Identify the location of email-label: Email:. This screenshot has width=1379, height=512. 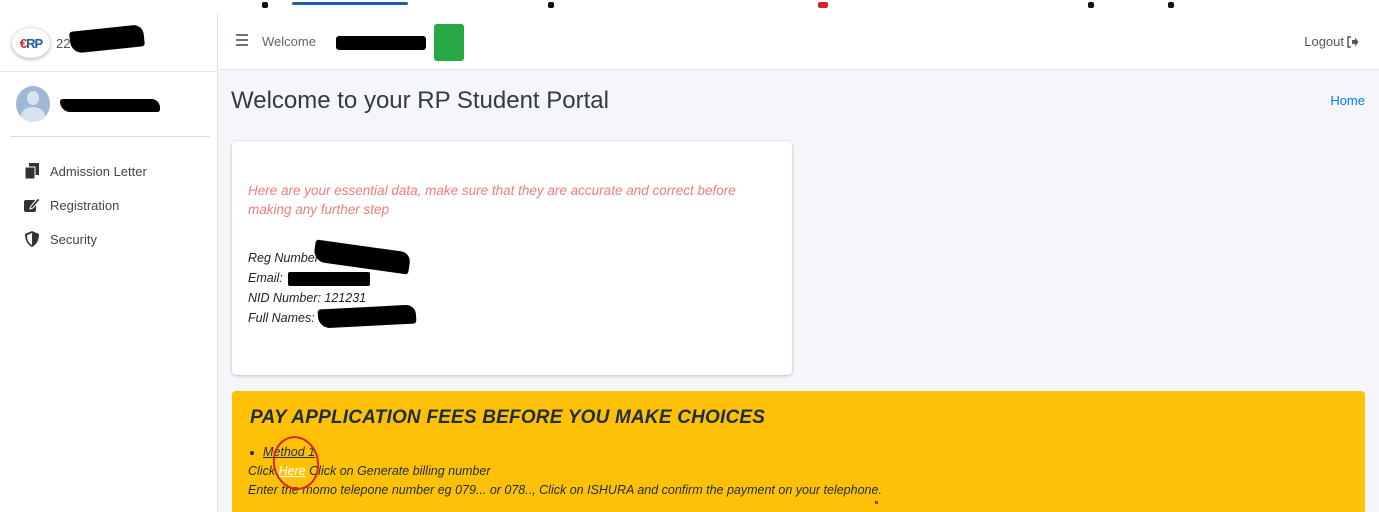
(265, 278).